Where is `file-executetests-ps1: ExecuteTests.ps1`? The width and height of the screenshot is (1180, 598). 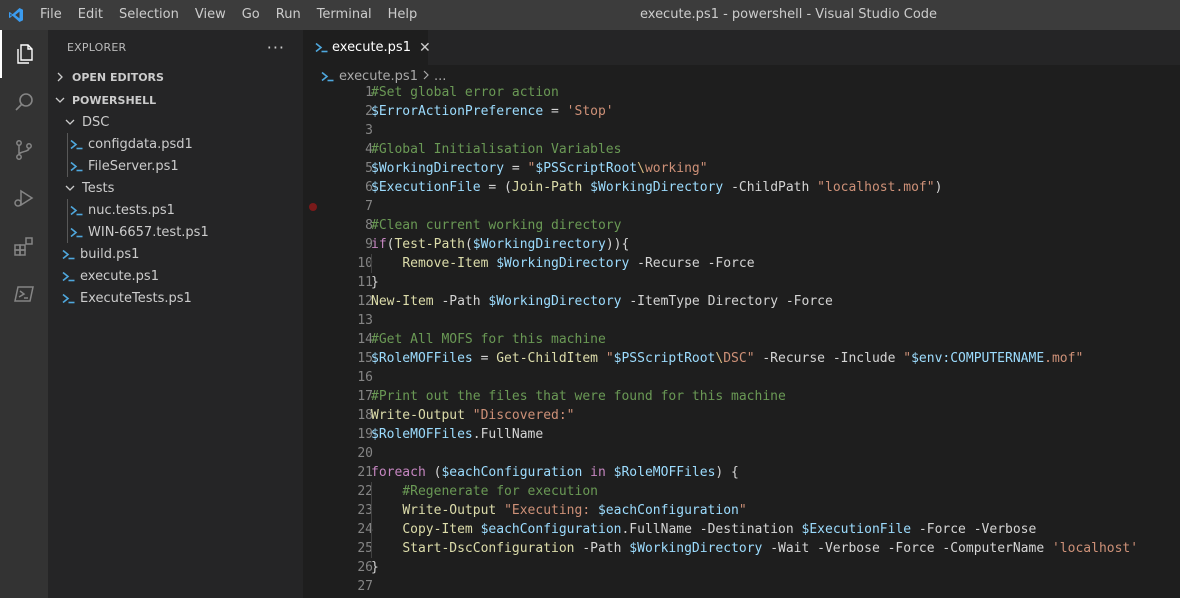
file-executetests-ps1: ExecuteTests.ps1 is located at coordinates (175, 298).